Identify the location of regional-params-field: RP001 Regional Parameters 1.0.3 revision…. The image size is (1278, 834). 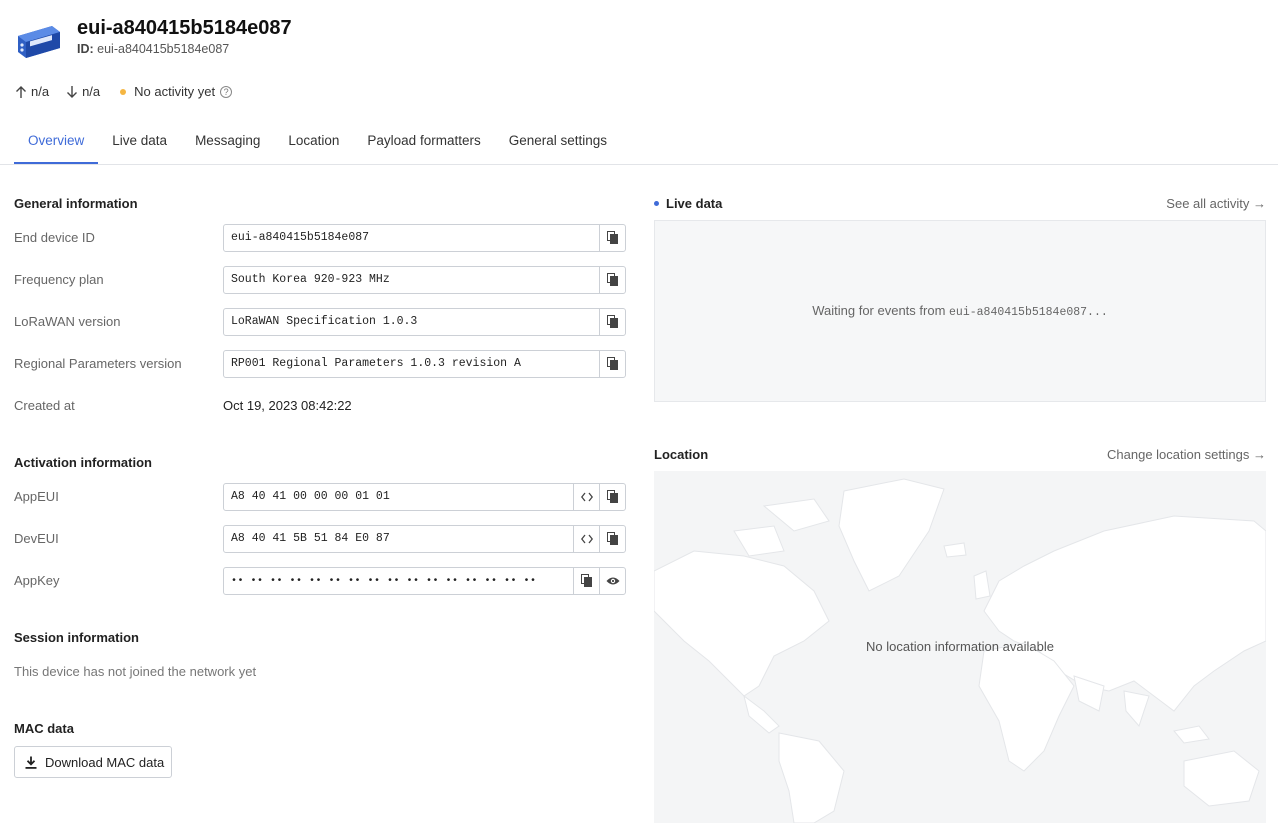
(424, 364).